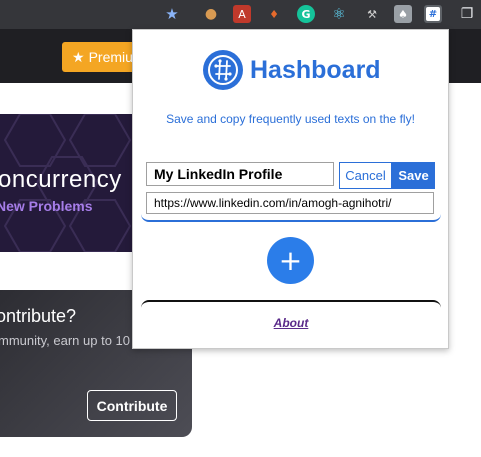 This screenshot has height=457, width=481. I want to click on entry-title-input, so click(240, 174).